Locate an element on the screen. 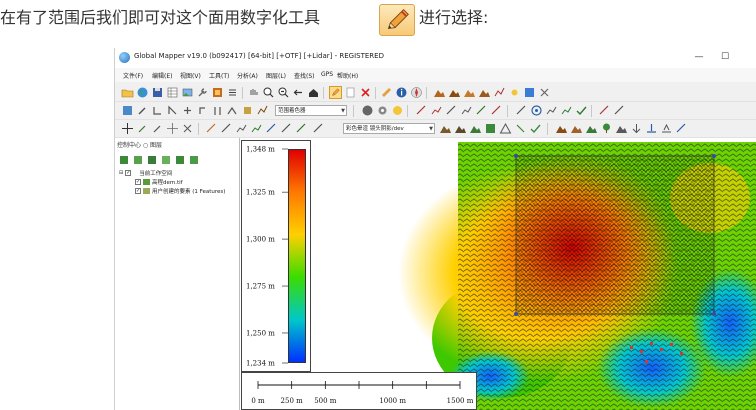 The height and width of the screenshot is (410, 756). tool-icon-d is located at coordinates (187, 110).